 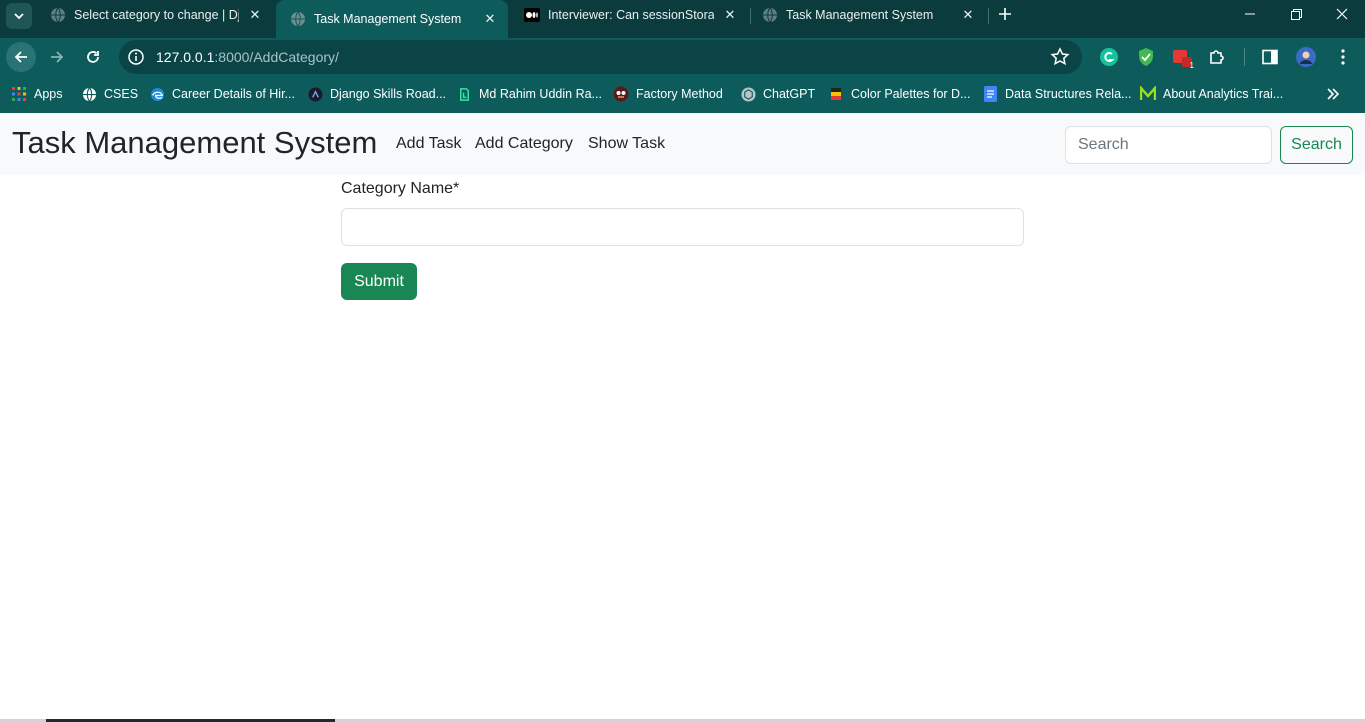 What do you see at coordinates (185, 57) in the screenshot?
I see `url-host: 127.0.0.1` at bounding box center [185, 57].